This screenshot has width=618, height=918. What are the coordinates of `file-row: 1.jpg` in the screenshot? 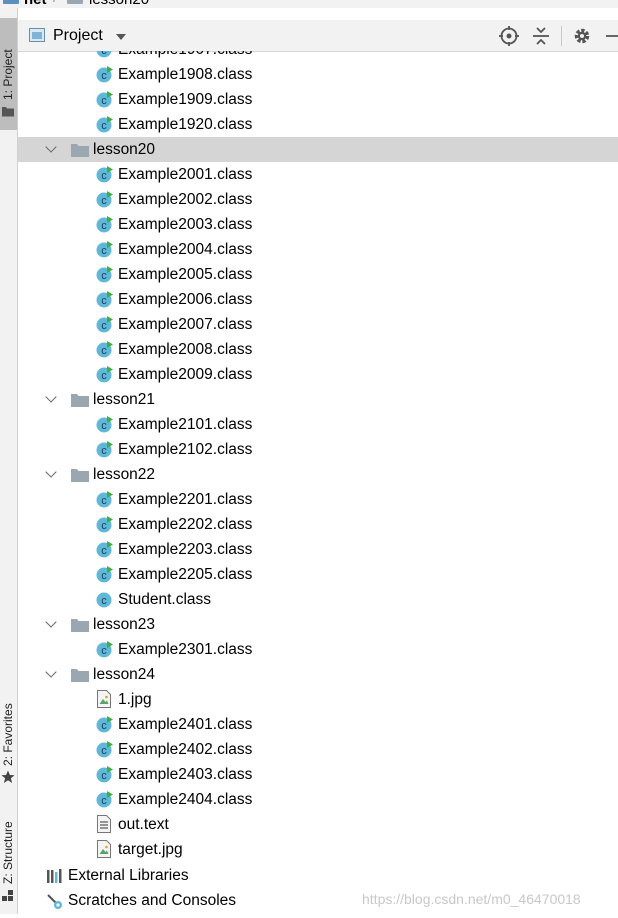 It's located at (318, 699).